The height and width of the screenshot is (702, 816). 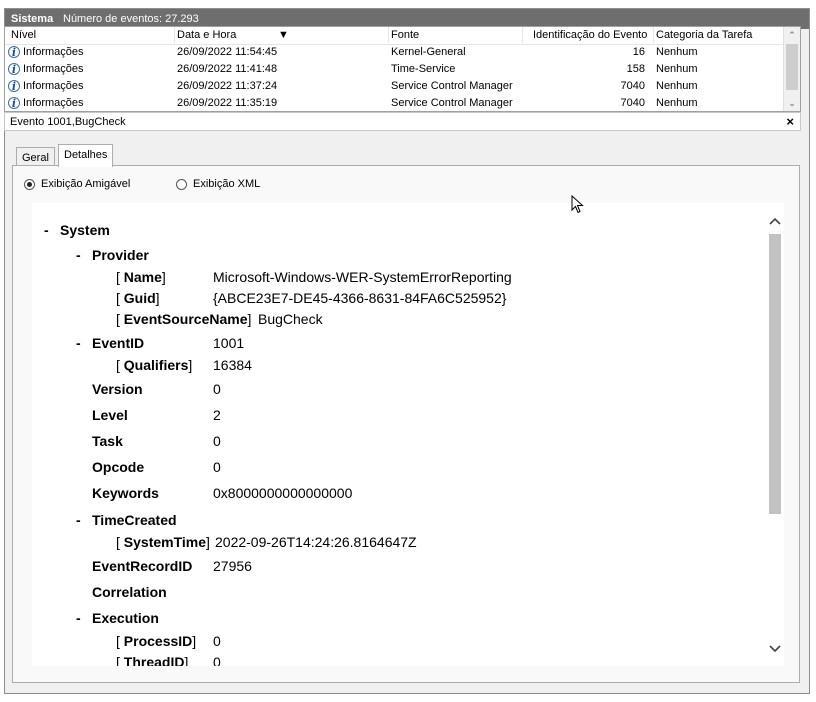 I want to click on row-datetime: 26/09/2022 11:37:24, so click(x=227, y=86).